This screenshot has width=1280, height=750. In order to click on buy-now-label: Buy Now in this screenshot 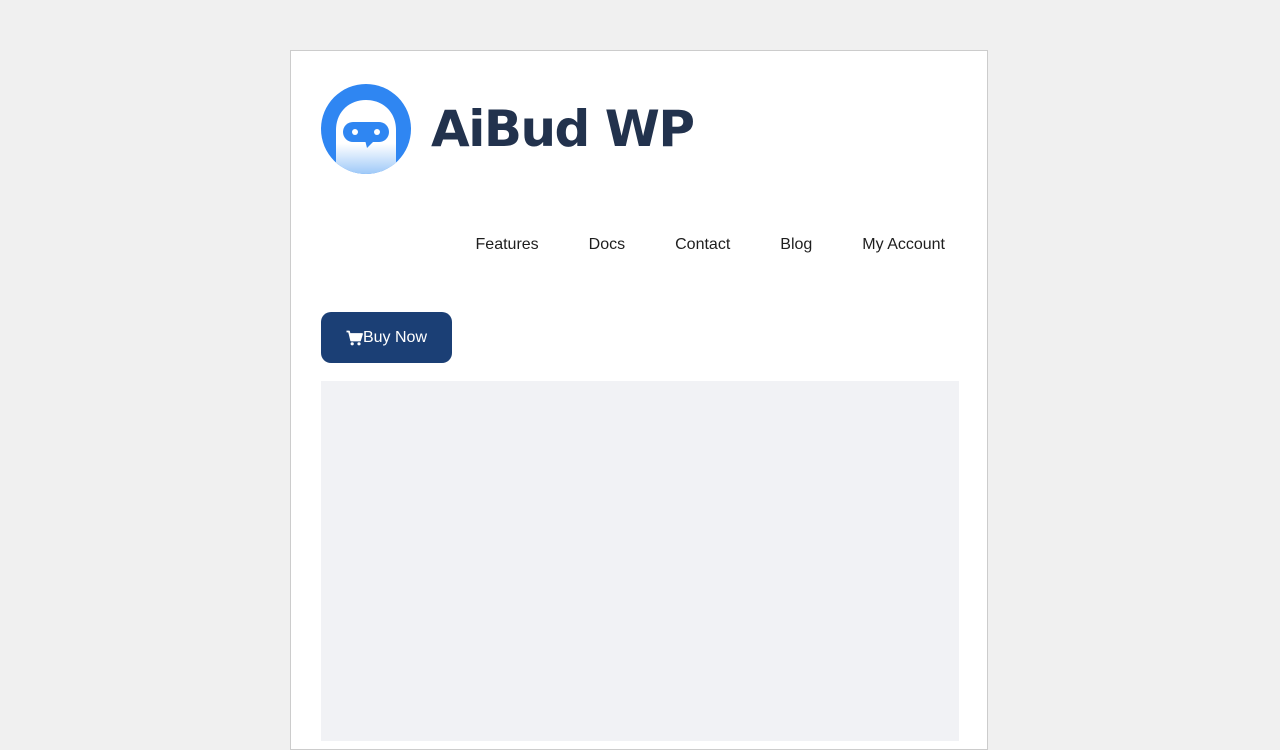, I will do `click(395, 337)`.